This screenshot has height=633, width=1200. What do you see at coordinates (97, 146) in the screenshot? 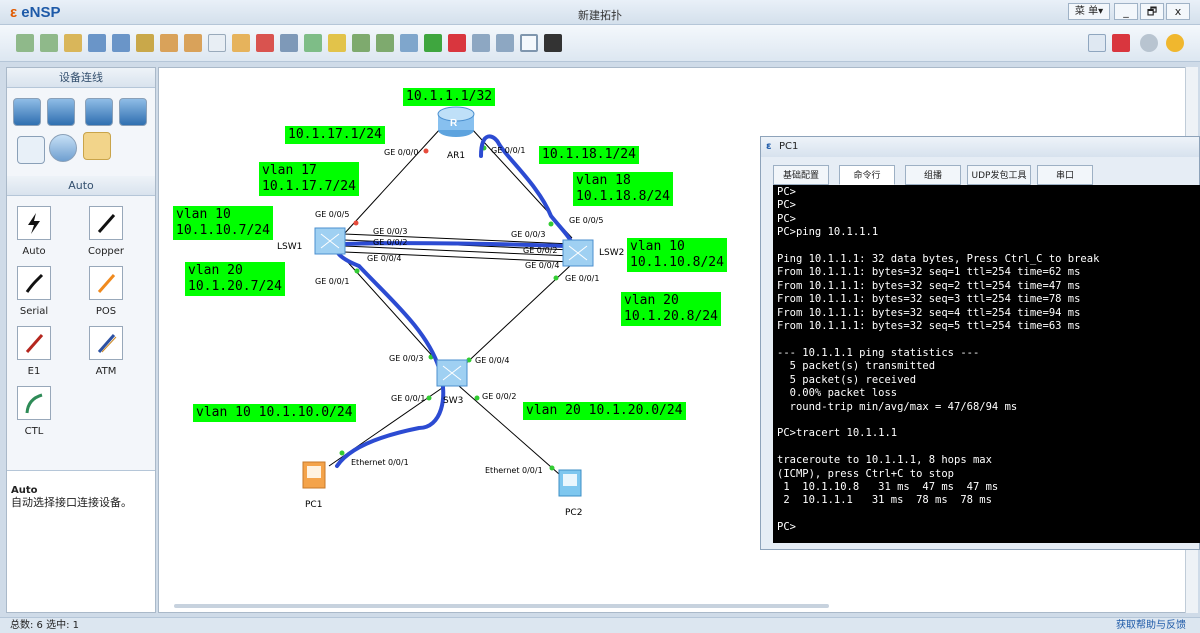
I see `cable-category-icon` at bounding box center [97, 146].